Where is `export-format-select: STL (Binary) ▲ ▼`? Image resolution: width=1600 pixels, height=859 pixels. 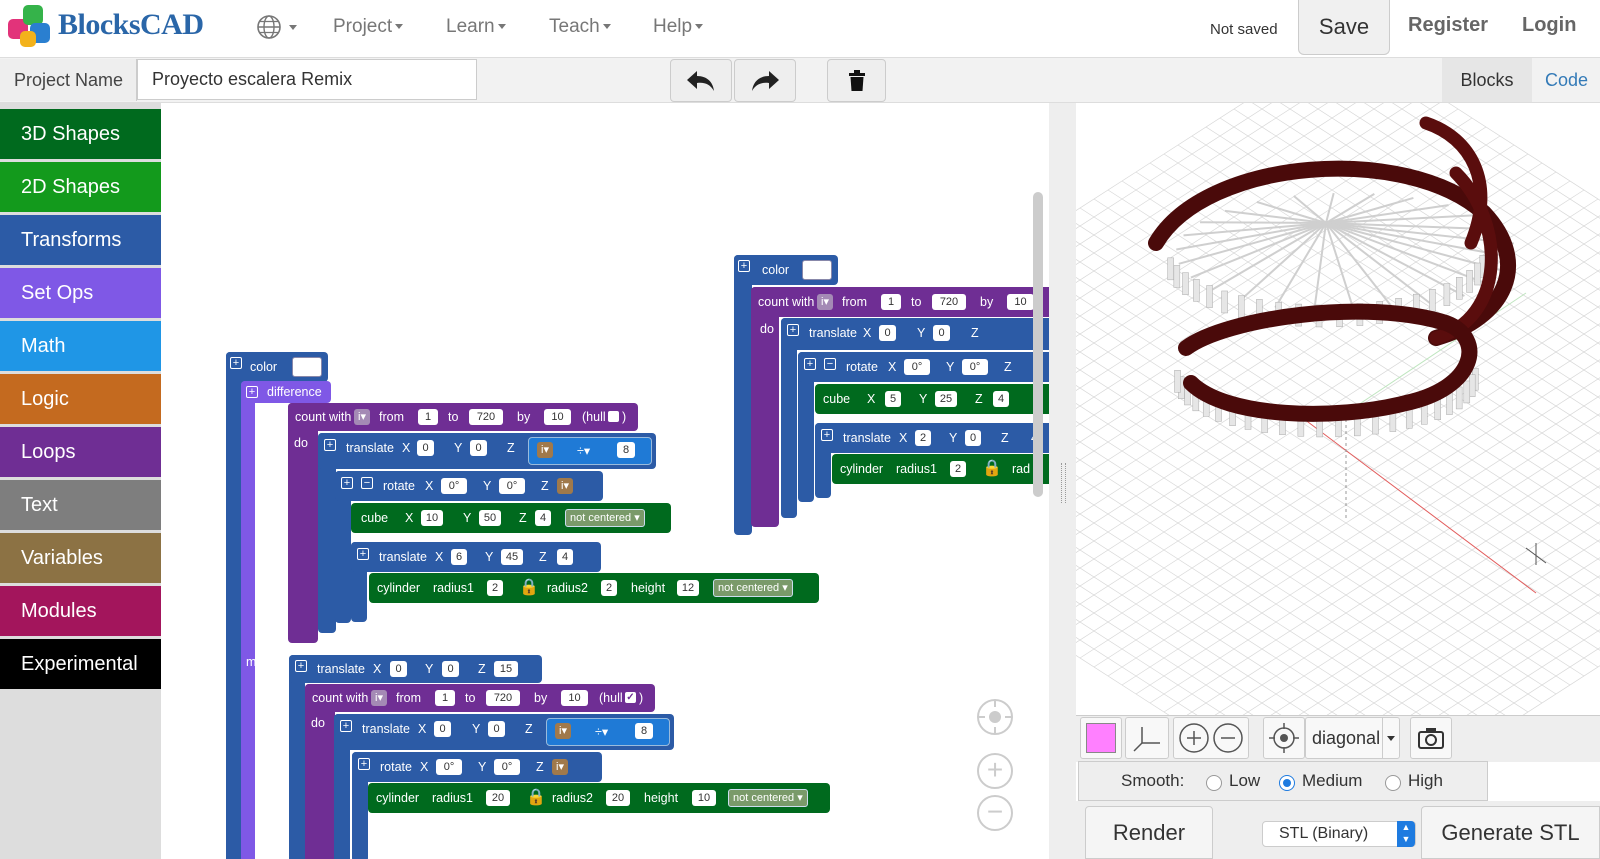 export-format-select: STL (Binary) ▲ ▼ is located at coordinates (1339, 834).